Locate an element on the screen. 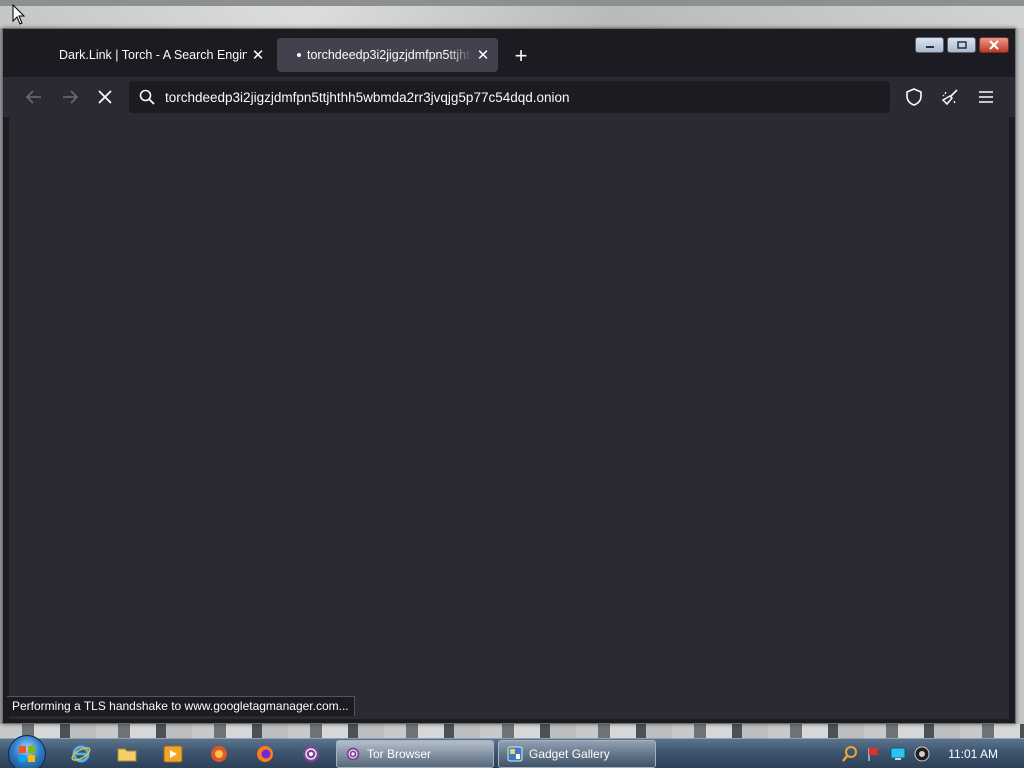 This screenshot has height=768, width=1024. media-player-launcher is located at coordinates (173, 754).